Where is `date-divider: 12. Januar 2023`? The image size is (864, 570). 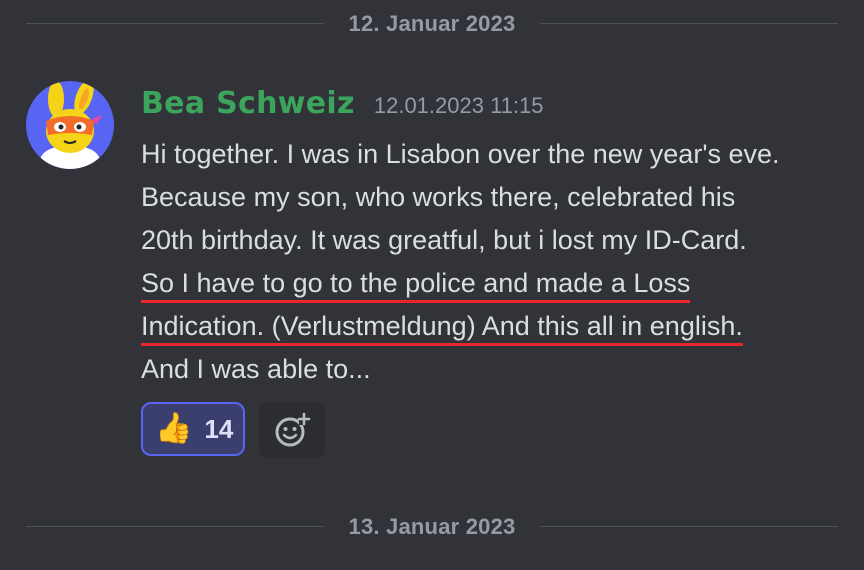 date-divider: 12. Januar 2023 is located at coordinates (432, 24).